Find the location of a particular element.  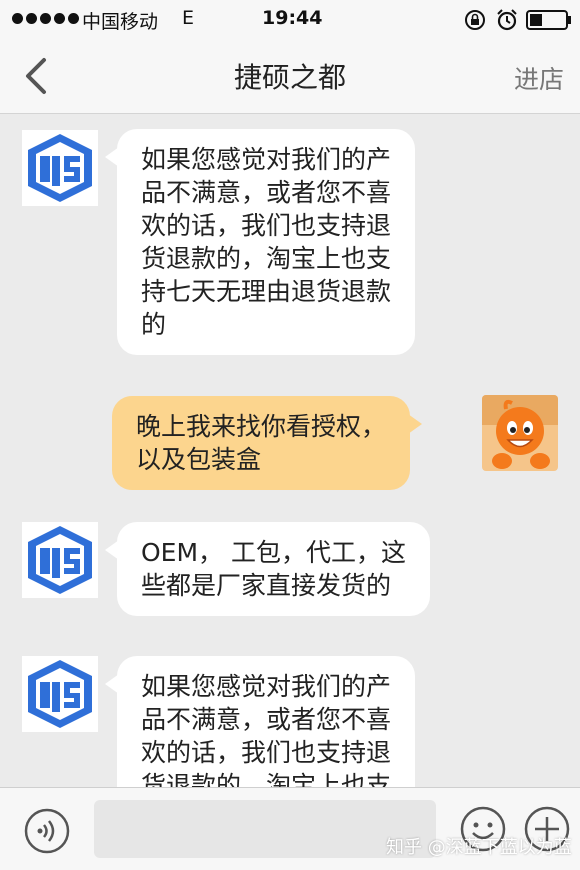

nav-bar: 捷硕之都 进店 is located at coordinates (290, 76).